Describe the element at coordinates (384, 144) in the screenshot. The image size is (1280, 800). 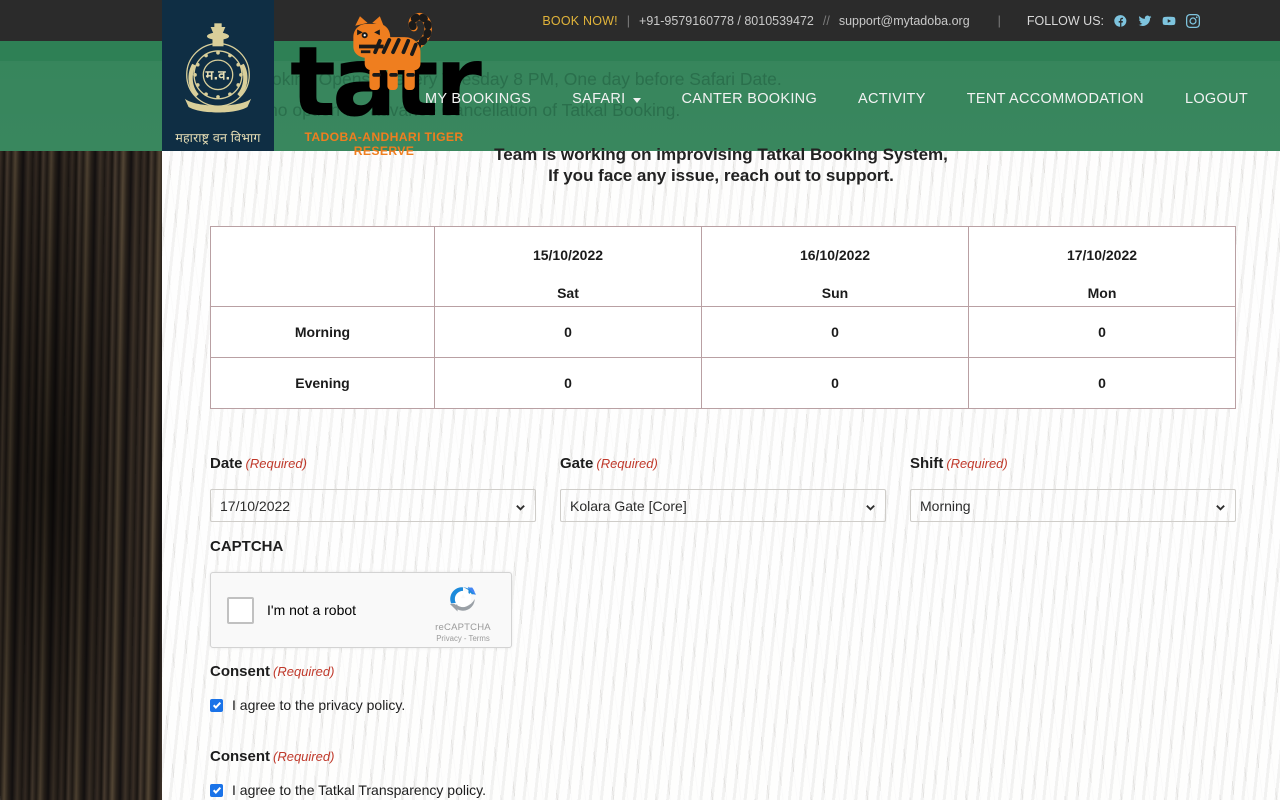
I see `logo-tagline: TADOBA-ANDHARI TIGER RESERVE` at that location.